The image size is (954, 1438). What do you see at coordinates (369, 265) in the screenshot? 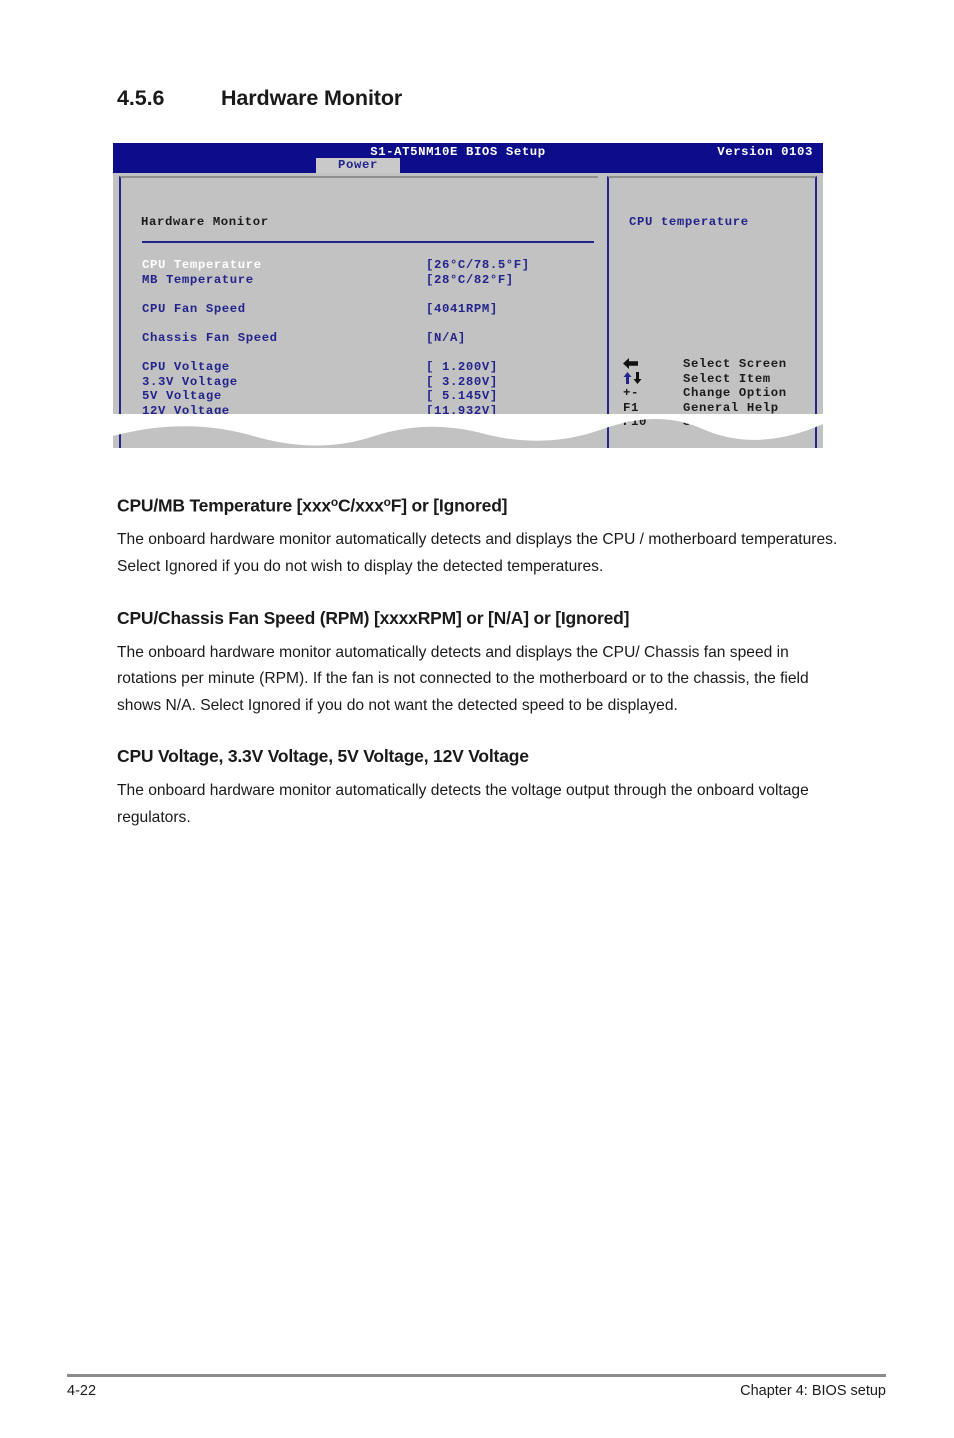
I see `hardware-monitor-row: CPU Temperature [26°C/78.5°F]` at bounding box center [369, 265].